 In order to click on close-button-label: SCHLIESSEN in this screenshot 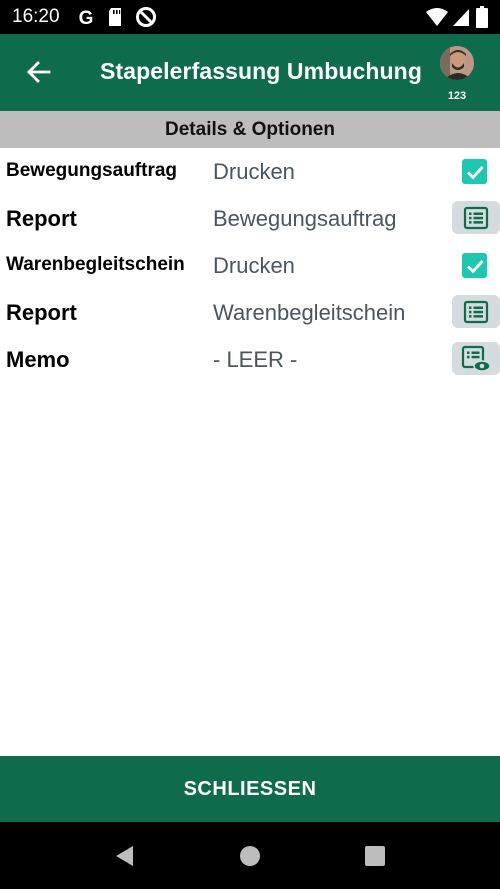, I will do `click(250, 788)`.